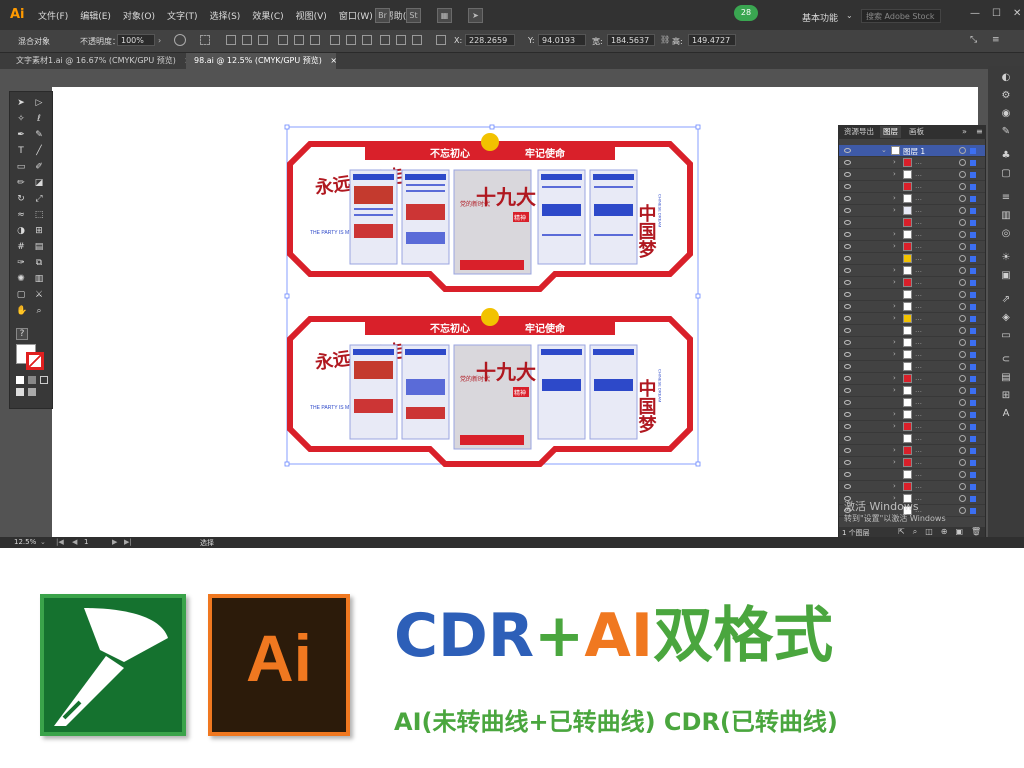 This screenshot has height=768, width=1024. What do you see at coordinates (39, 279) in the screenshot?
I see `column-graph-tool-icon: ▥` at bounding box center [39, 279].